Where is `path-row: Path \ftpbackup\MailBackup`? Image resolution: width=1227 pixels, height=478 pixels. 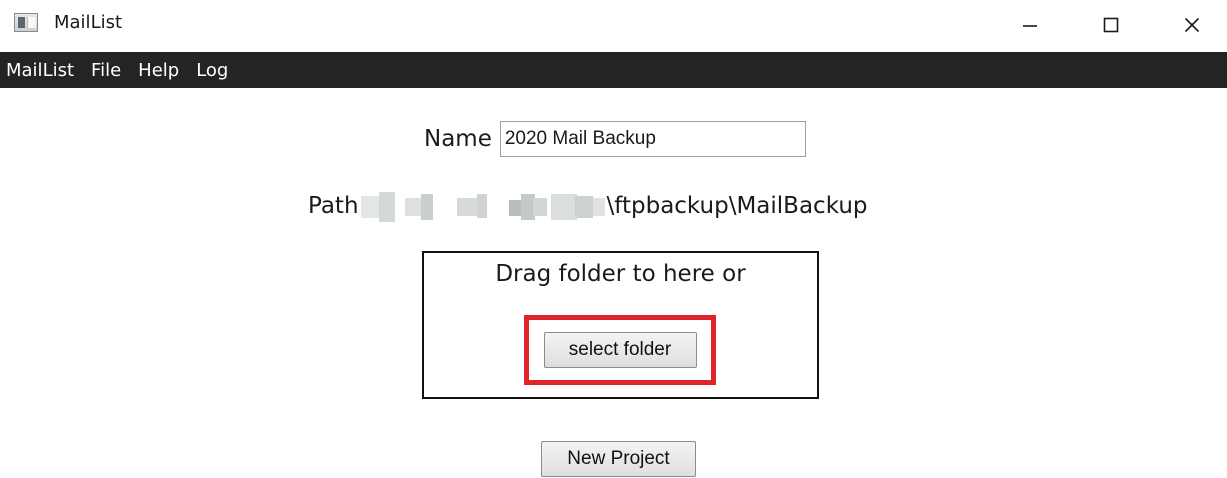
path-row: Path \ftpbackup\MailBackup is located at coordinates (588, 206).